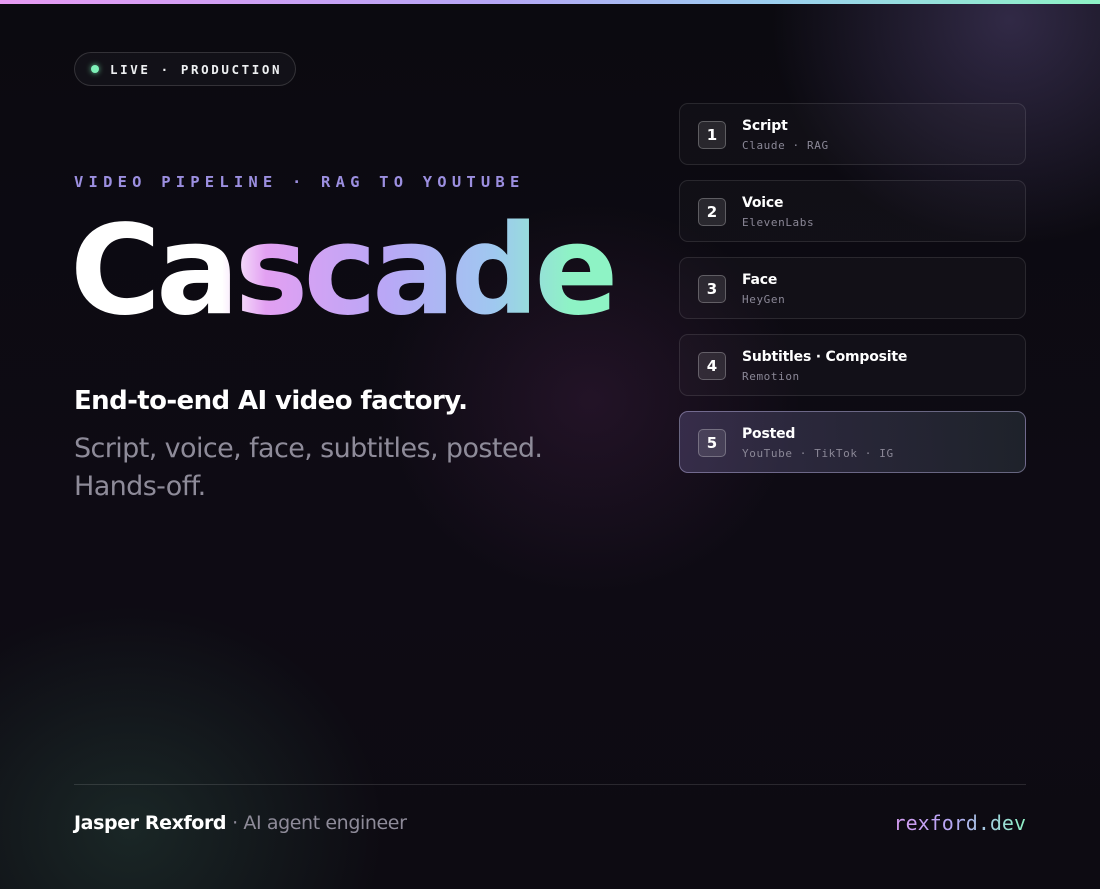 The image size is (1100, 889). I want to click on status-badge: LIVE · PRODUCTION, so click(185, 69).